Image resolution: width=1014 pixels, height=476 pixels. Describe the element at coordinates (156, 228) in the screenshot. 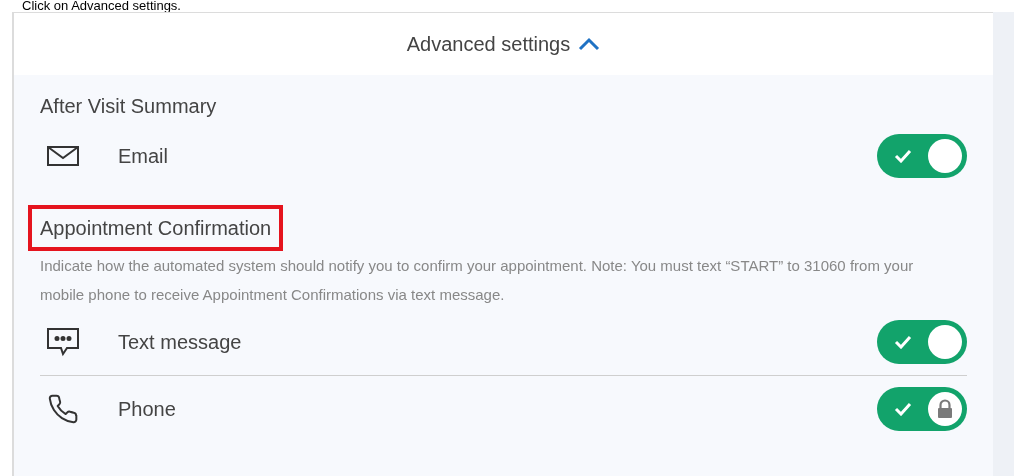

I see `section-heading: Appointment Confirmation` at that location.